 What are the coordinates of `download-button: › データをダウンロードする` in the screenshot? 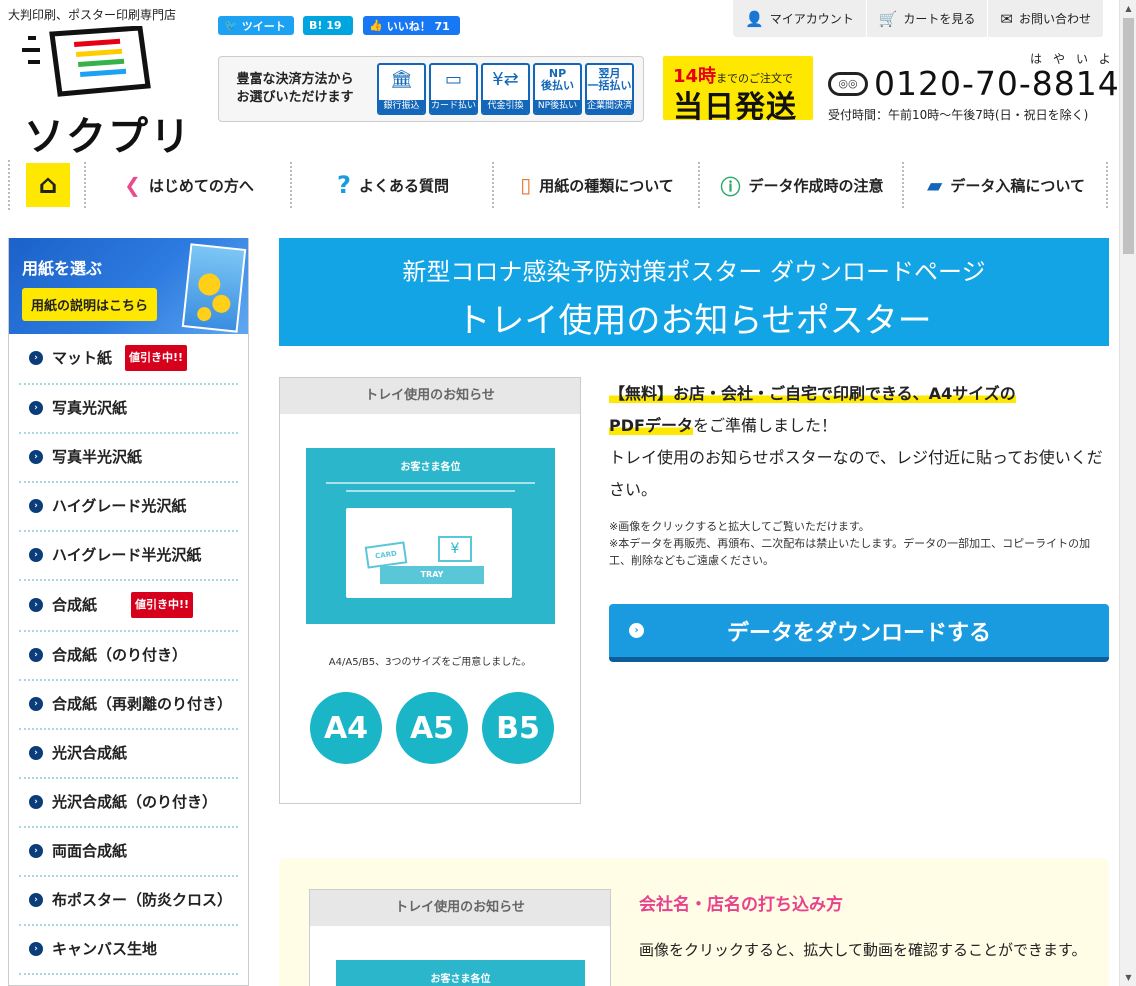 It's located at (859, 633).